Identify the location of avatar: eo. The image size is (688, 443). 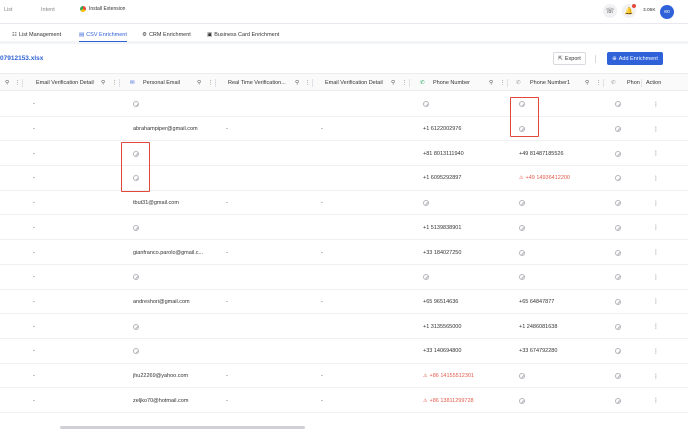
(667, 12).